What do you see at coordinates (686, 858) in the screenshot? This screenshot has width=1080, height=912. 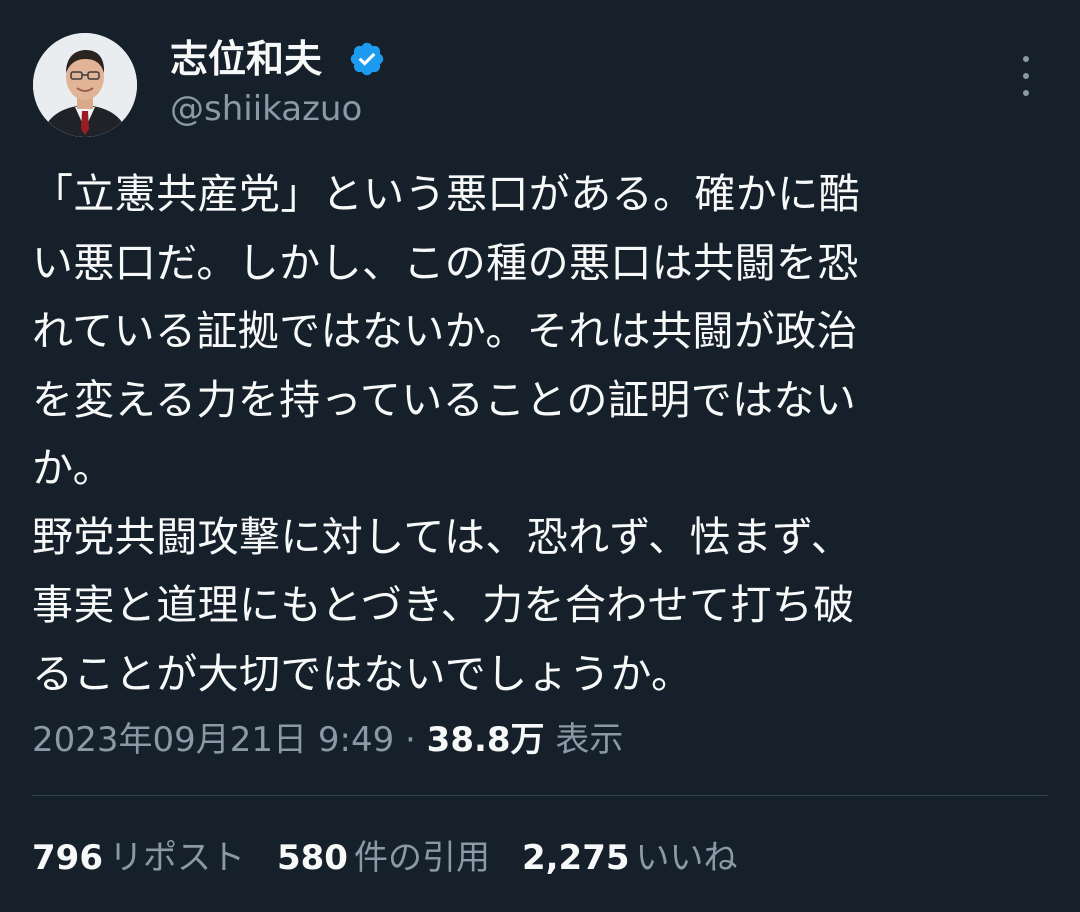 I see `likes-label: いいね` at bounding box center [686, 858].